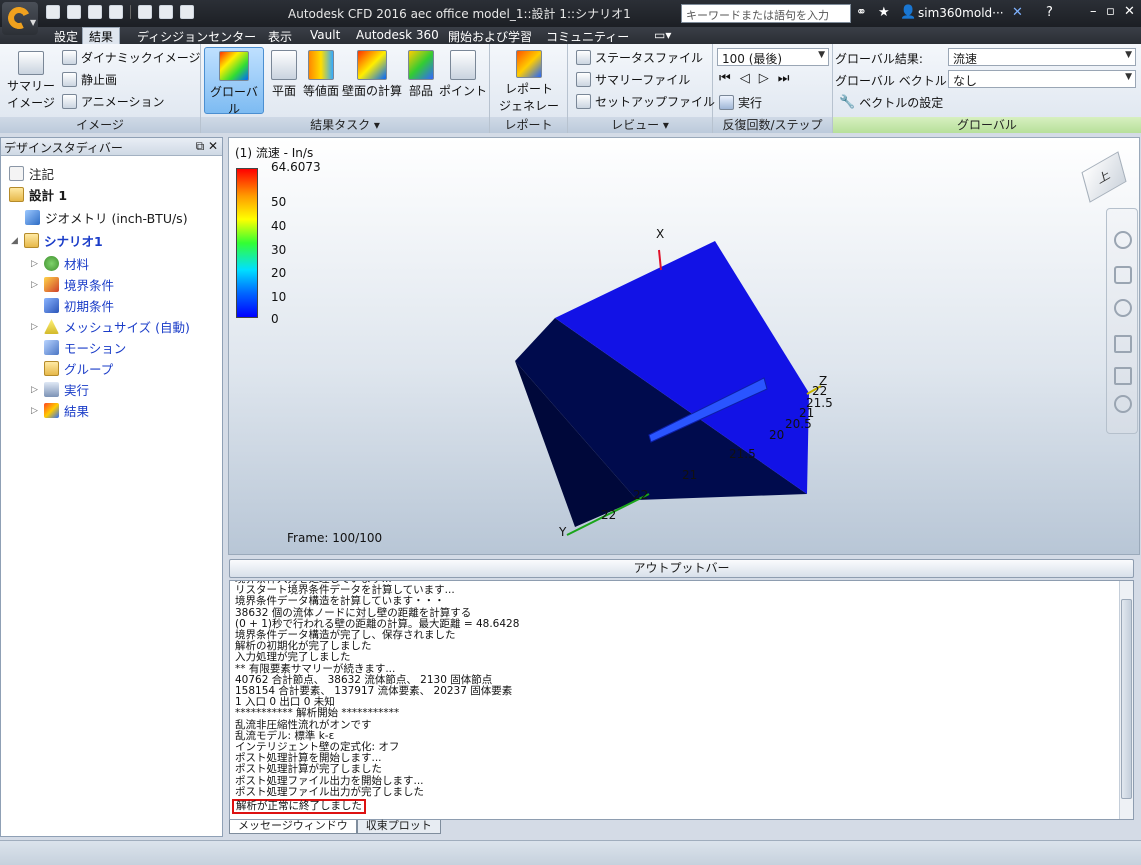 This screenshot has height=865, width=1141. I want to click on panel-controls: ⧉ ✕, so click(207, 146).